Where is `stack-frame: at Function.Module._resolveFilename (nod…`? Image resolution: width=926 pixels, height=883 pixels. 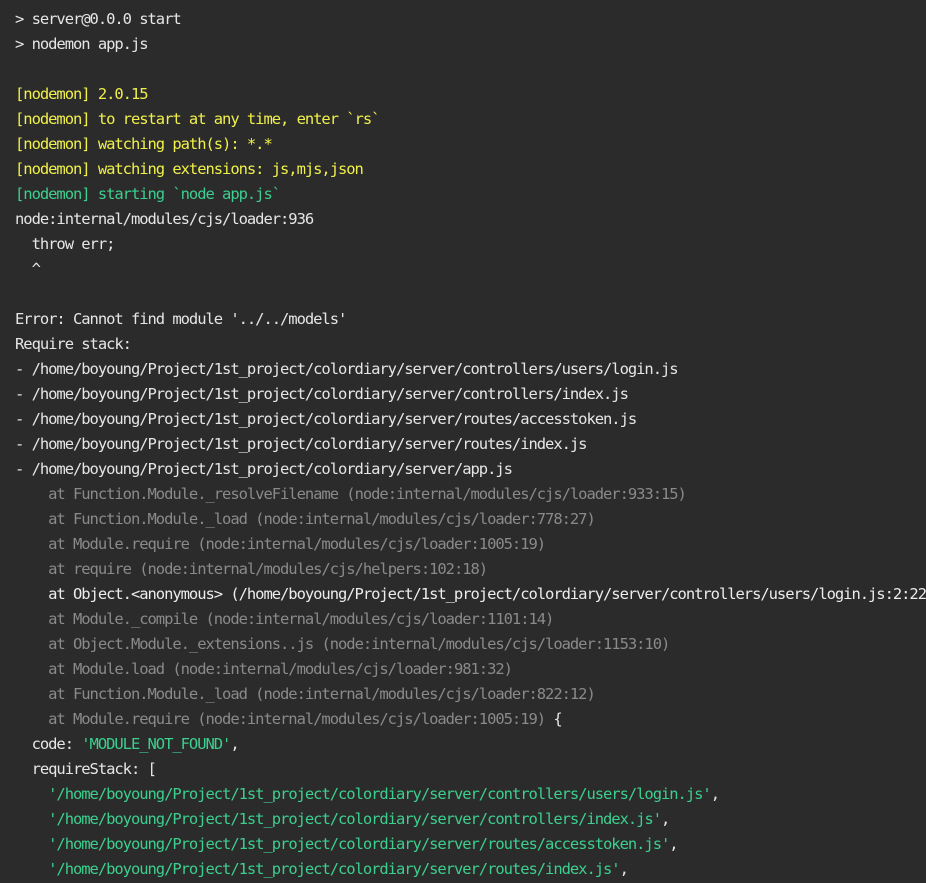 stack-frame: at Function.Module._resolveFilename (nod… is located at coordinates (470, 494).